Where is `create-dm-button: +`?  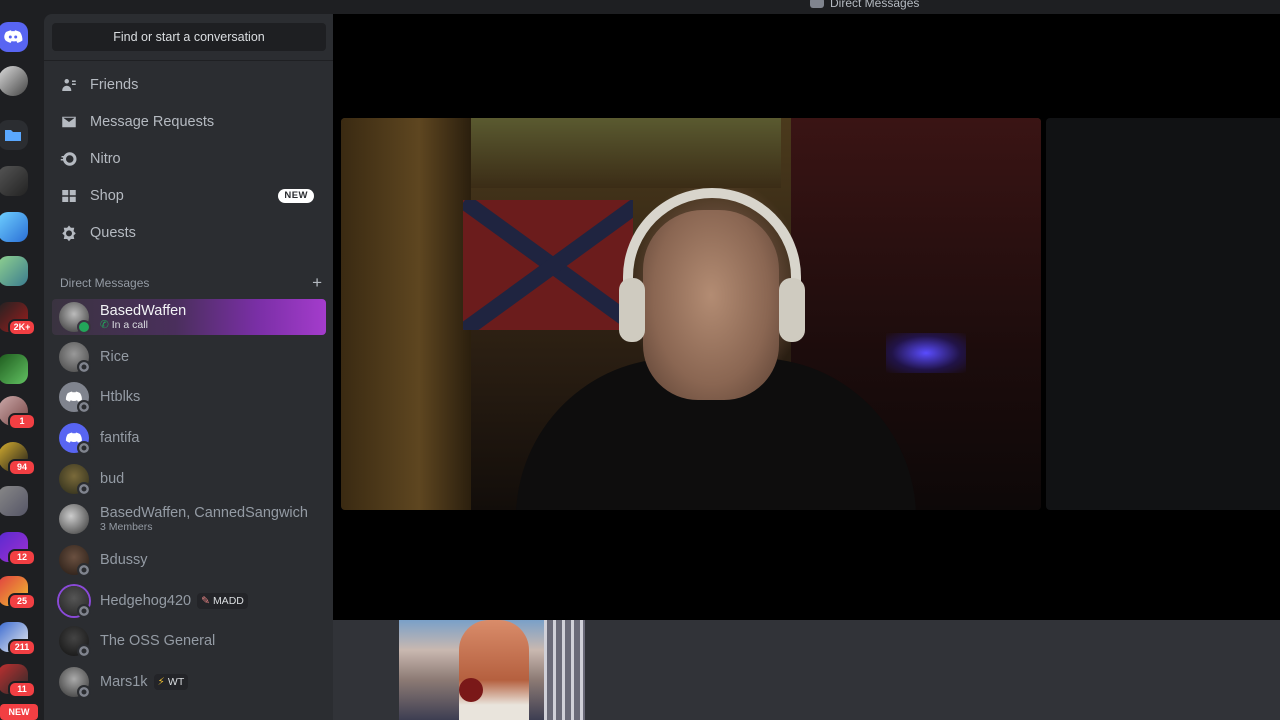 create-dm-button: + is located at coordinates (317, 283).